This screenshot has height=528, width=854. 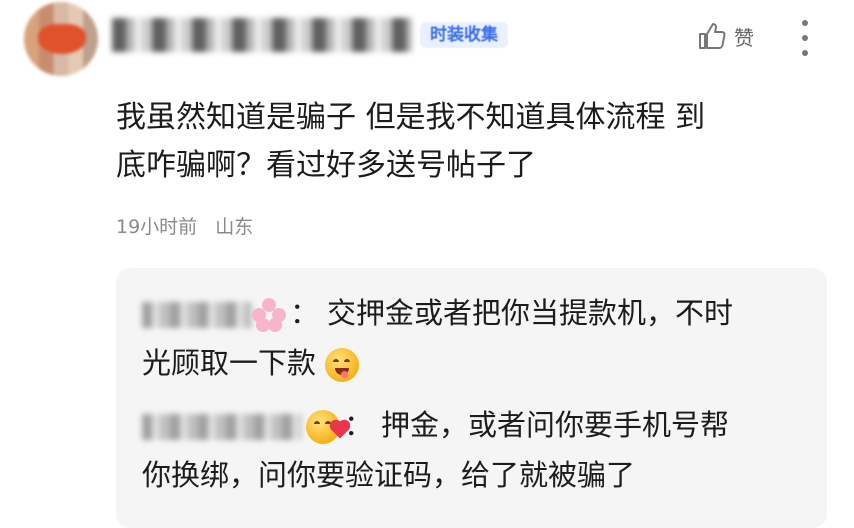 I want to click on reply-text-line-1: 押金，或者问你要手机号帮, so click(x=555, y=425).